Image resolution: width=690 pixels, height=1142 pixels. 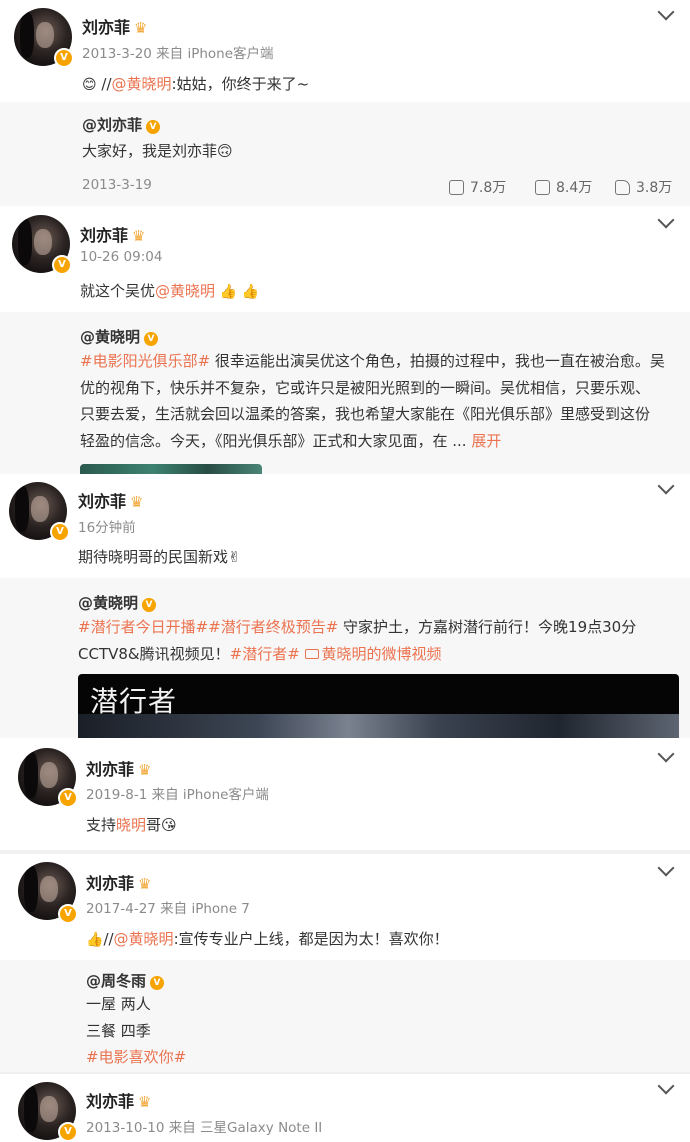 What do you see at coordinates (373, 654) in the screenshot?
I see `video-link: 黄晓明的微博视频` at bounding box center [373, 654].